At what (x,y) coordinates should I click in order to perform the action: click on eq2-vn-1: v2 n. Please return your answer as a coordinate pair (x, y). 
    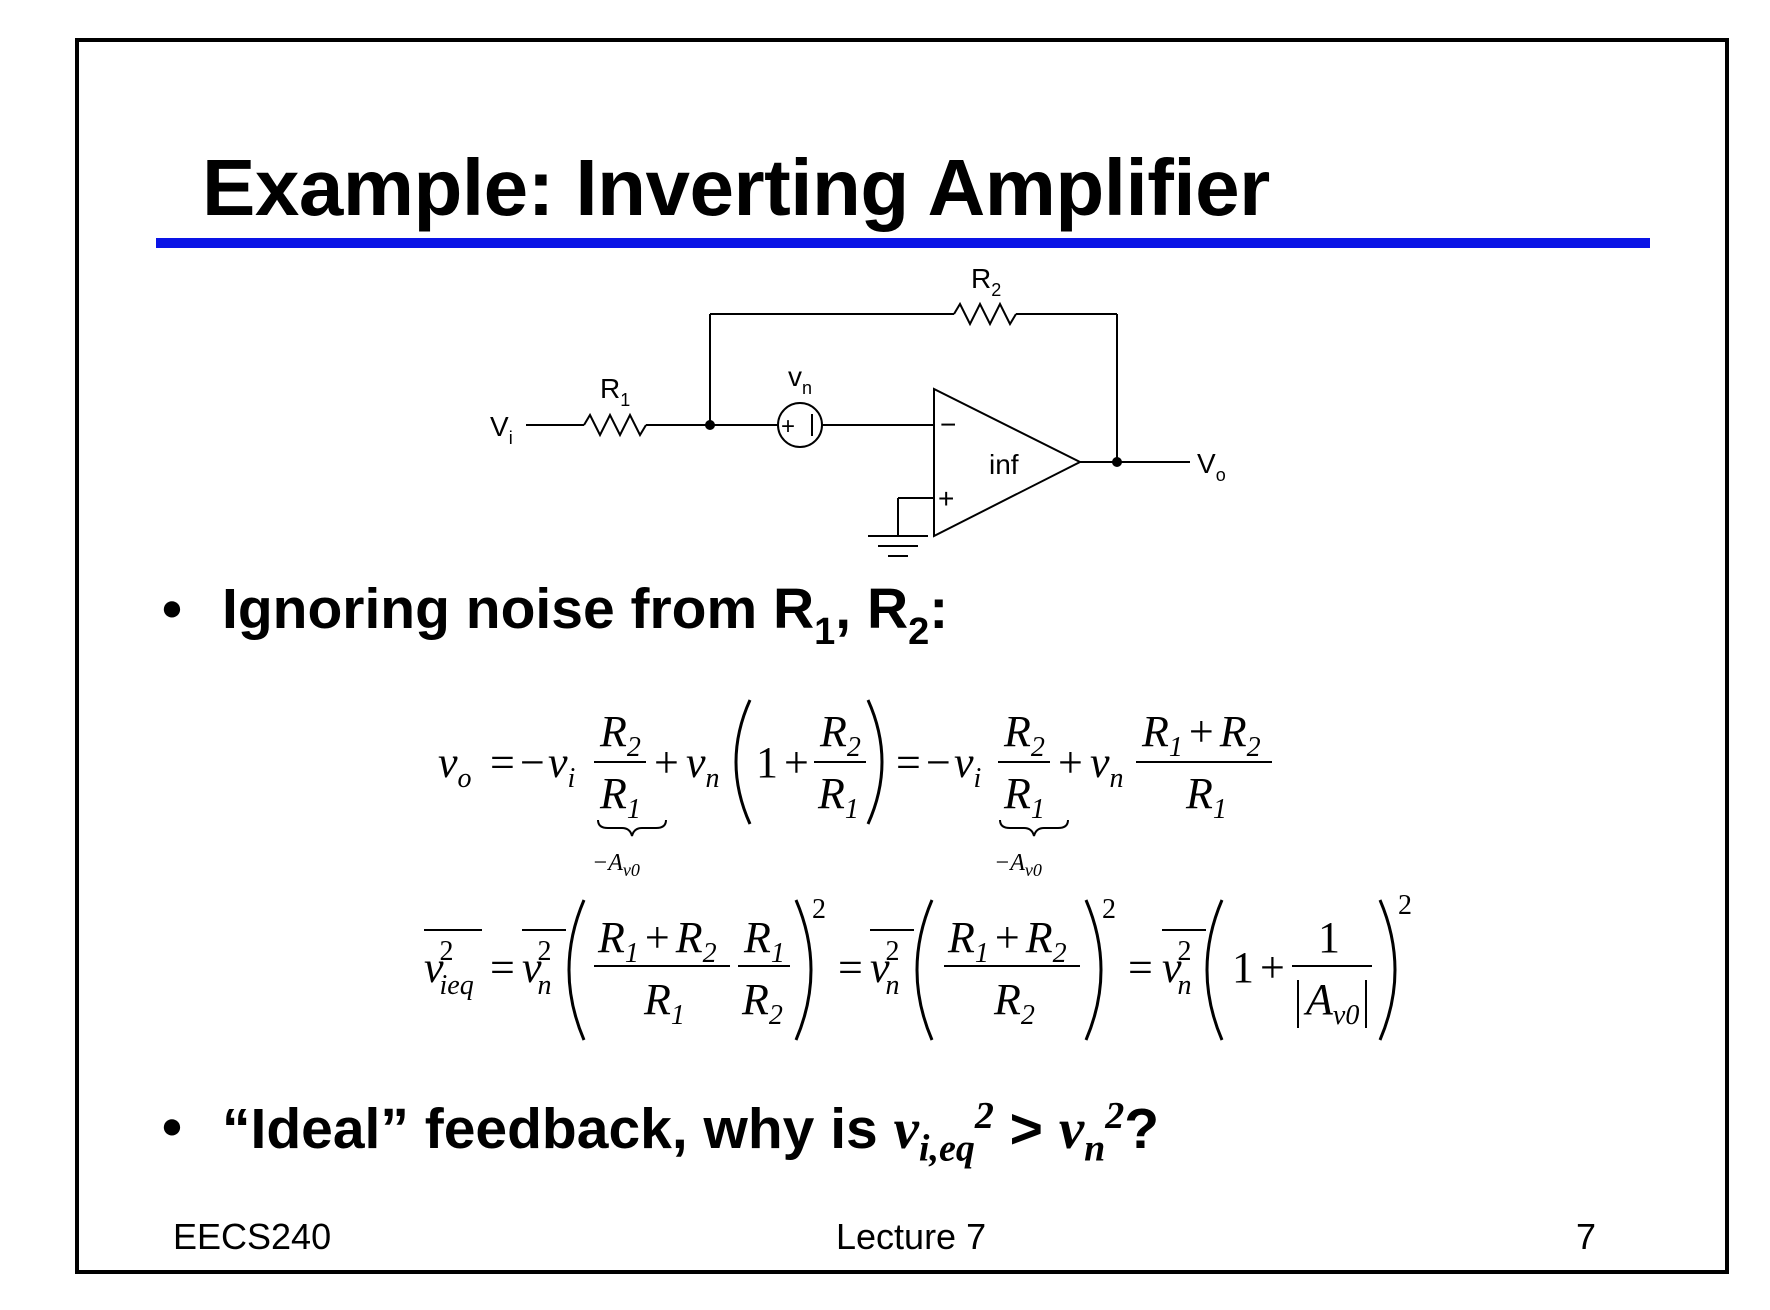
    Looking at the image, I should click on (537, 968).